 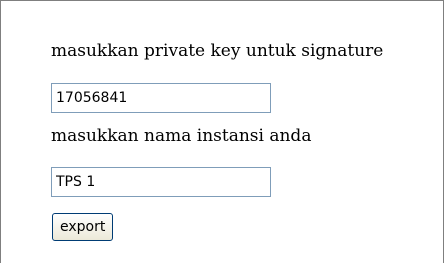 What do you see at coordinates (181, 136) in the screenshot?
I see `instance-name-label: masukkan nama instansi anda` at bounding box center [181, 136].